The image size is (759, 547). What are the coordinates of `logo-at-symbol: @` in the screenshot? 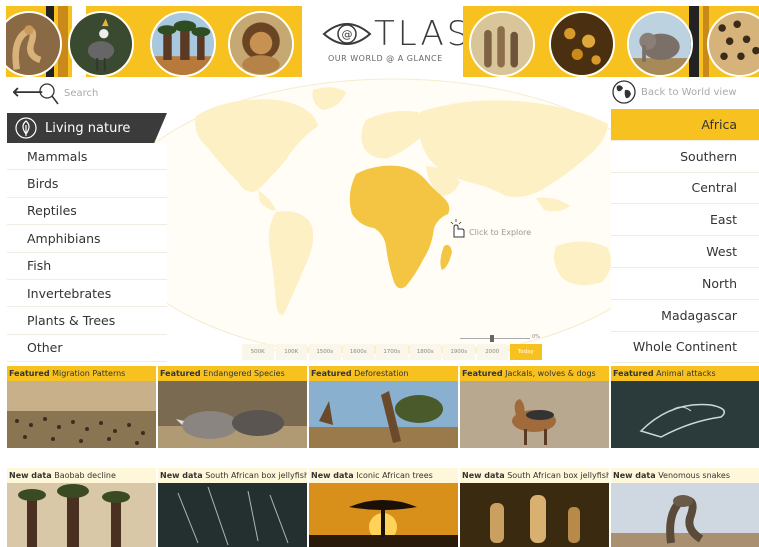 It's located at (347, 34).